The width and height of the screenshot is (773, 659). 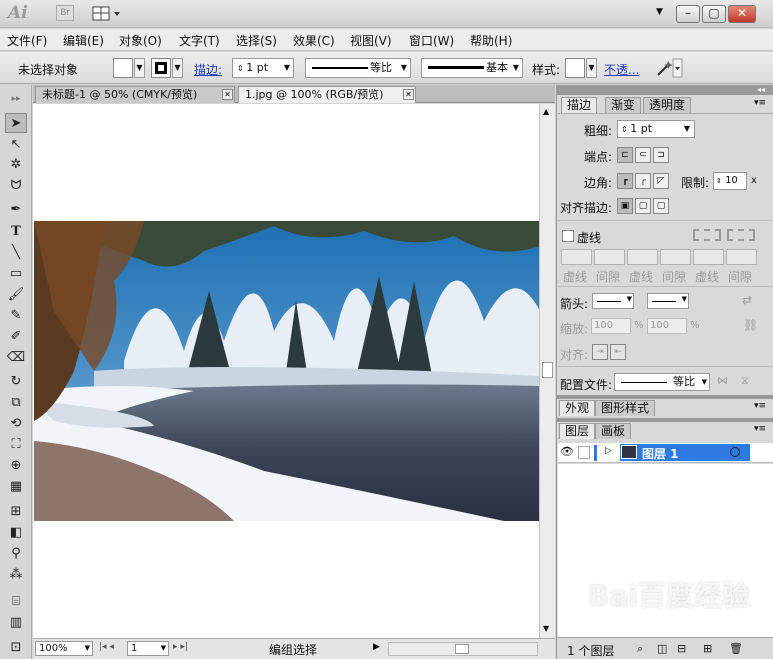 I want to click on vertical-scrollbar: ▲ ▼, so click(x=547, y=371).